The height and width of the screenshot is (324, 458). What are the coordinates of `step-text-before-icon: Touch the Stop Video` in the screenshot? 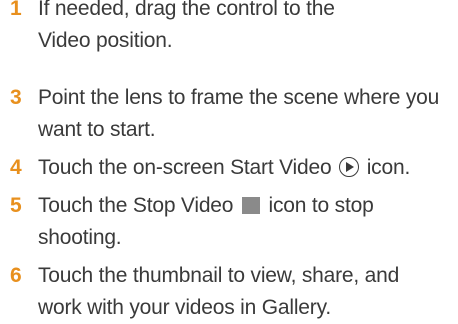 It's located at (136, 205).